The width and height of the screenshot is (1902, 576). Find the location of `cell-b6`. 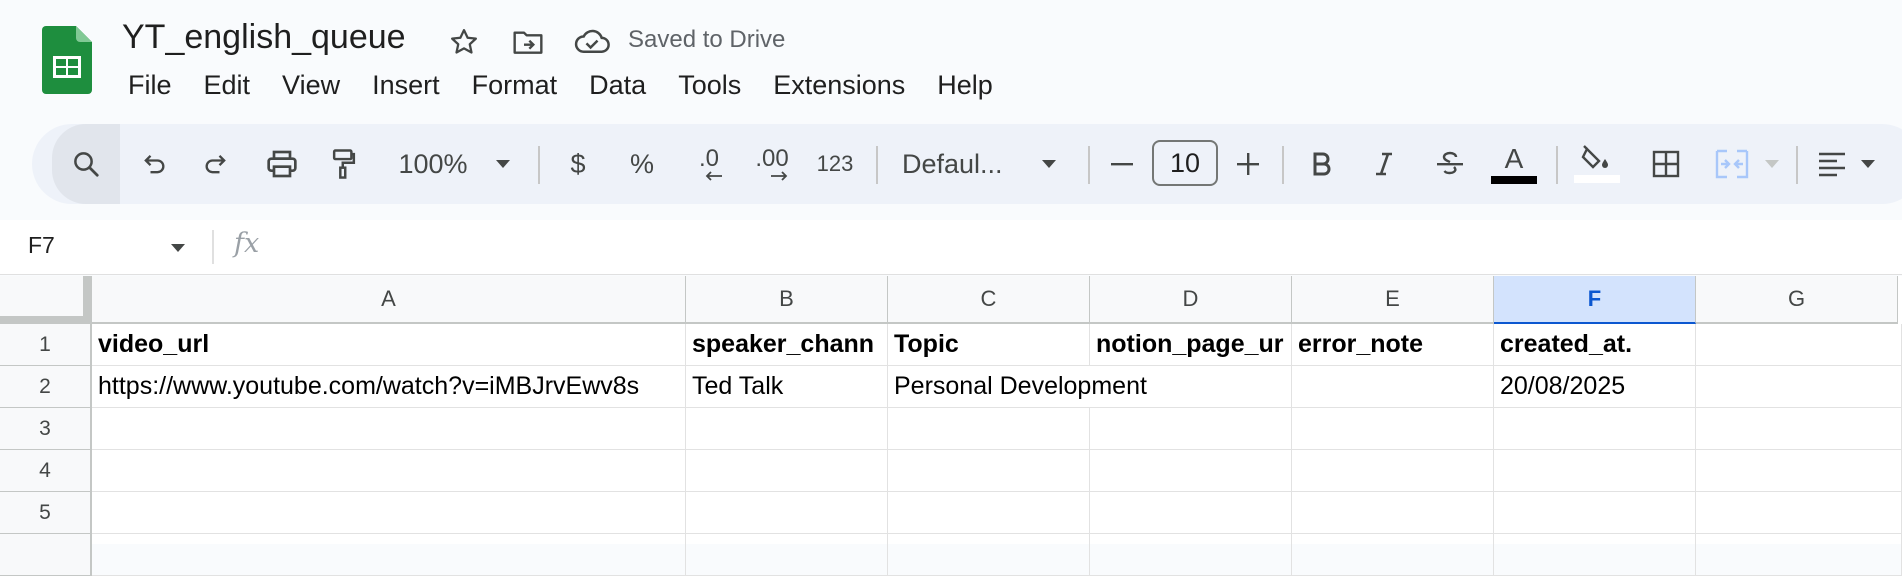

cell-b6 is located at coordinates (787, 555).